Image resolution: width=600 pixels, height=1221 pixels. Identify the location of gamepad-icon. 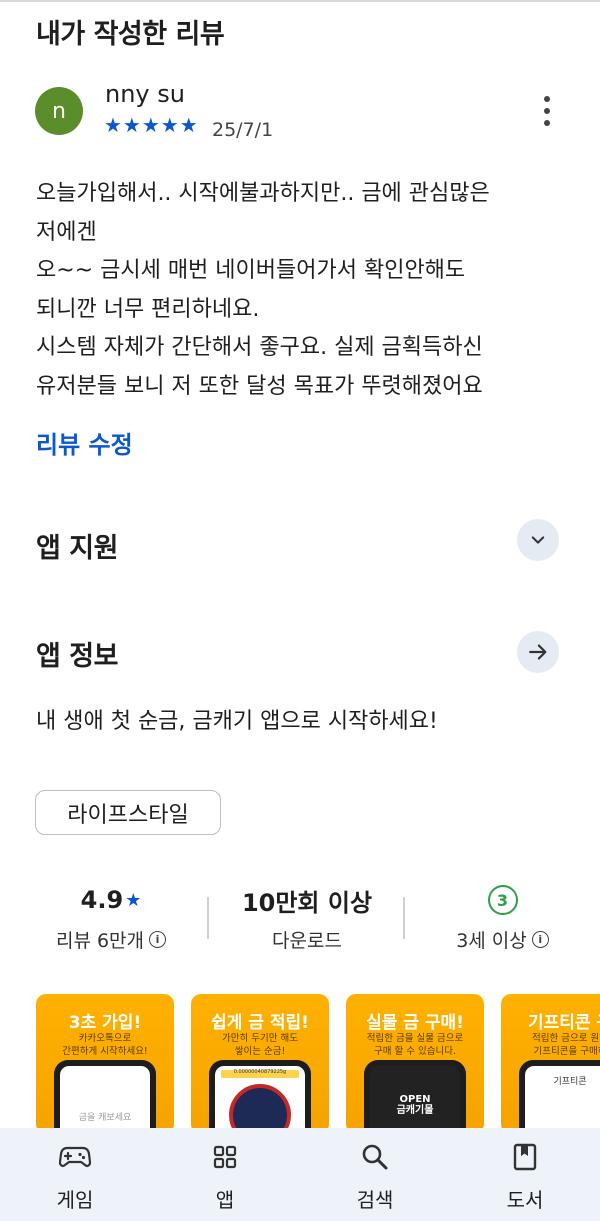
(75, 1157).